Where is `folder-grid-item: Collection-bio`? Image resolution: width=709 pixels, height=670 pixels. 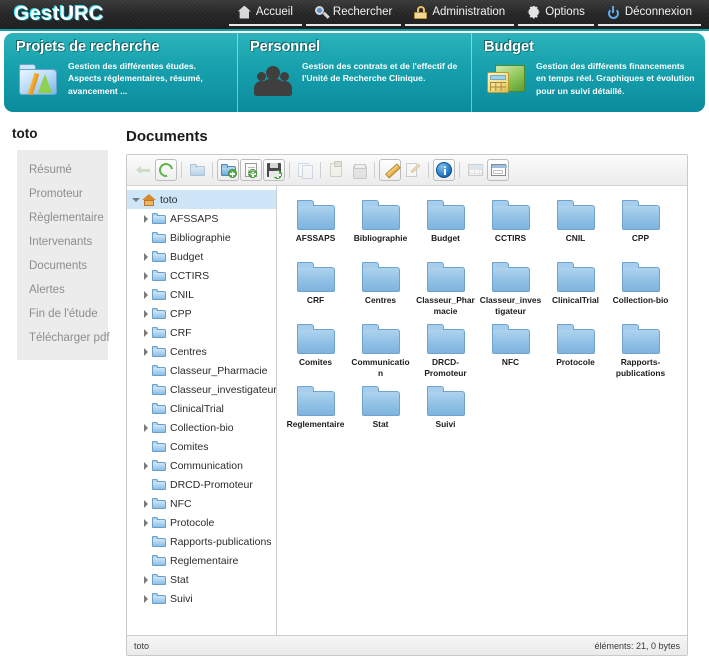
folder-grid-item: Collection-bio is located at coordinates (640, 289).